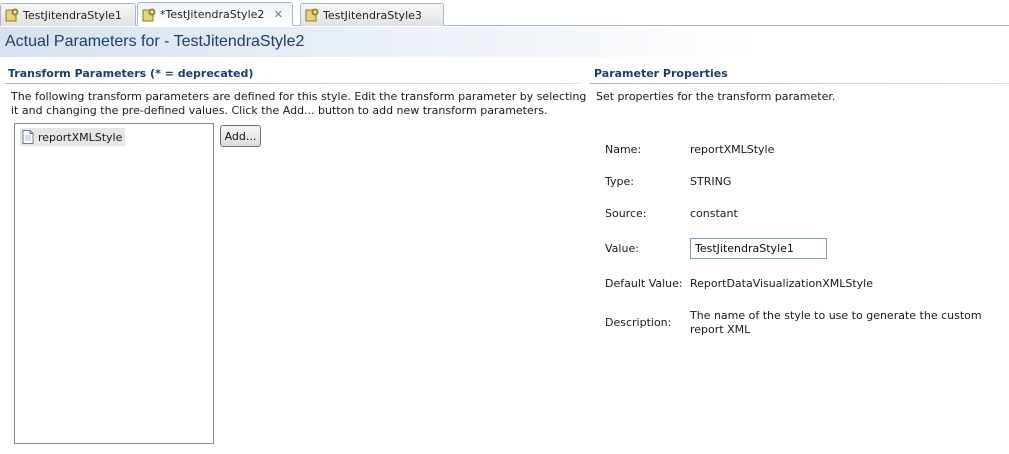 The width and height of the screenshot is (1009, 454). I want to click on value-field, so click(758, 248).